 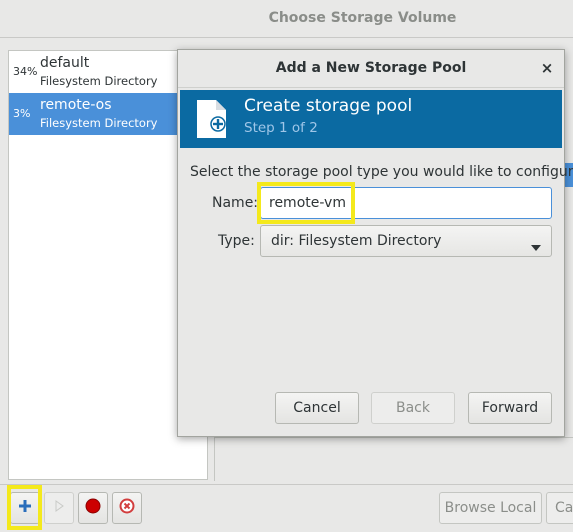 I want to click on wizard-step: Step 1 of 2, so click(x=281, y=128).